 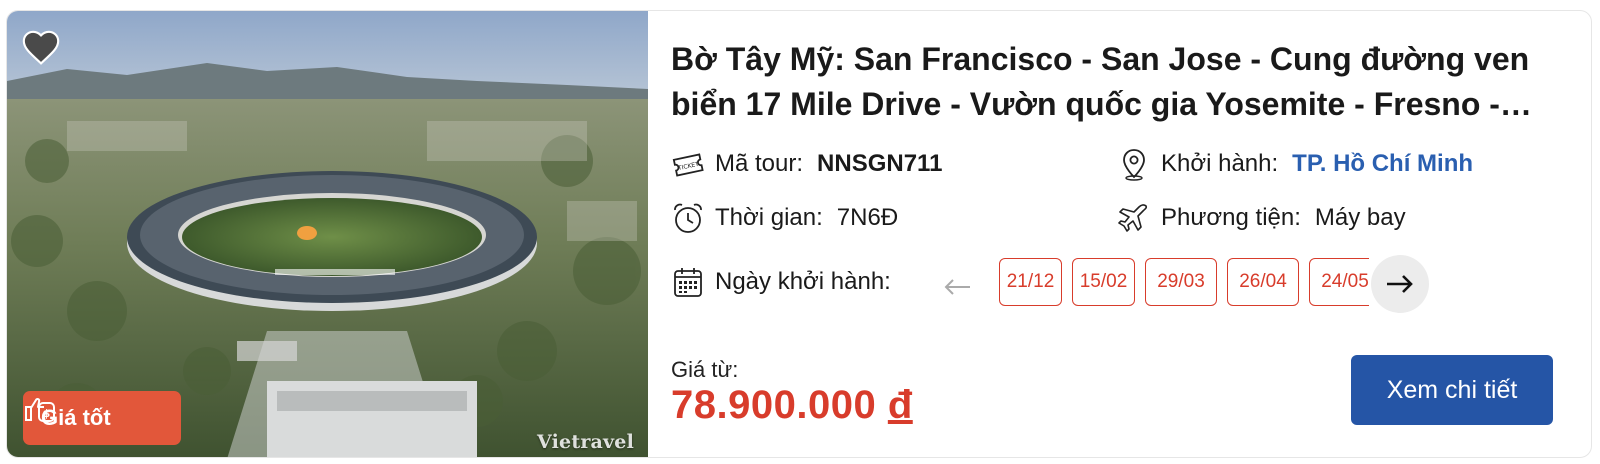 I want to click on transport-label: Phương tiện:, so click(x=1231, y=217).